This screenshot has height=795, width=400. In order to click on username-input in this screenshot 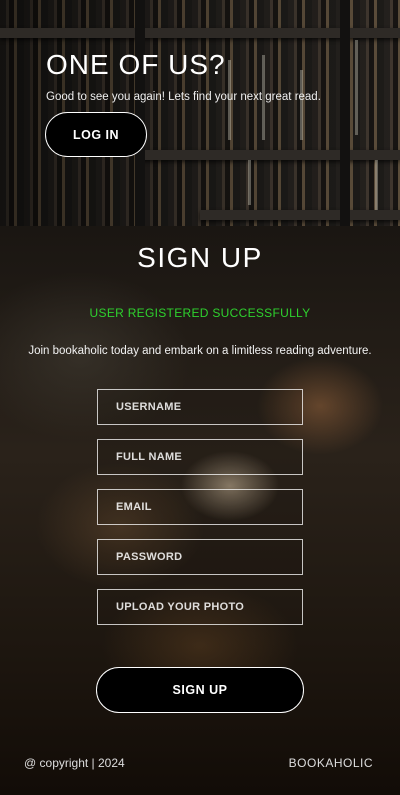, I will do `click(200, 407)`.